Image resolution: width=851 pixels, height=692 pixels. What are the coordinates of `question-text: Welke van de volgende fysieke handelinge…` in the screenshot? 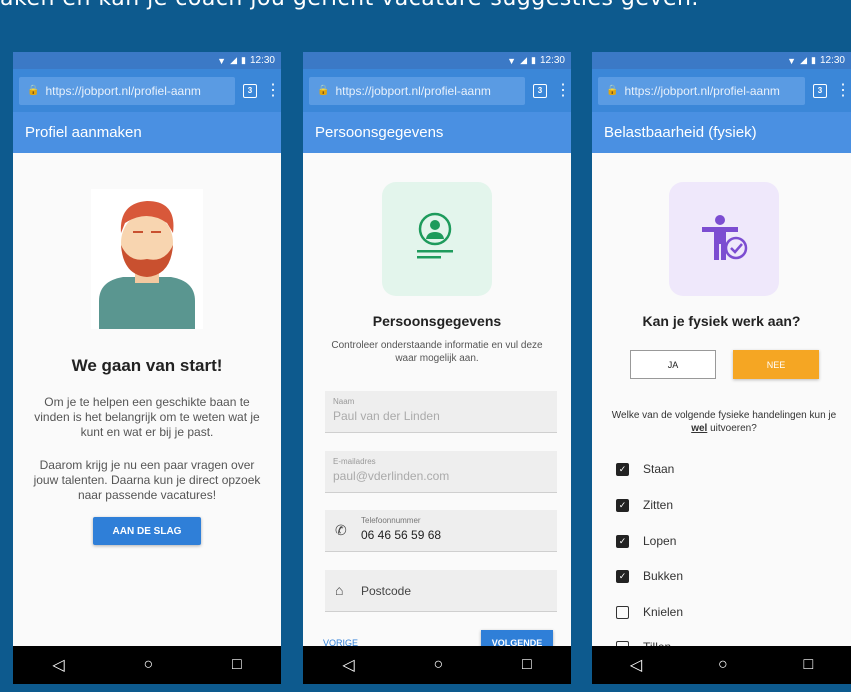 It's located at (724, 422).